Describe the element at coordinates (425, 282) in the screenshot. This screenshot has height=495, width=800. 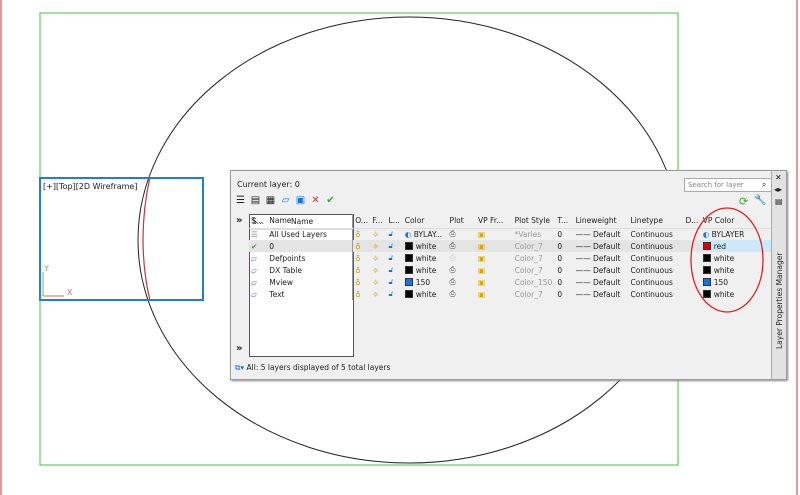
I see `color-cell: 150` at that location.